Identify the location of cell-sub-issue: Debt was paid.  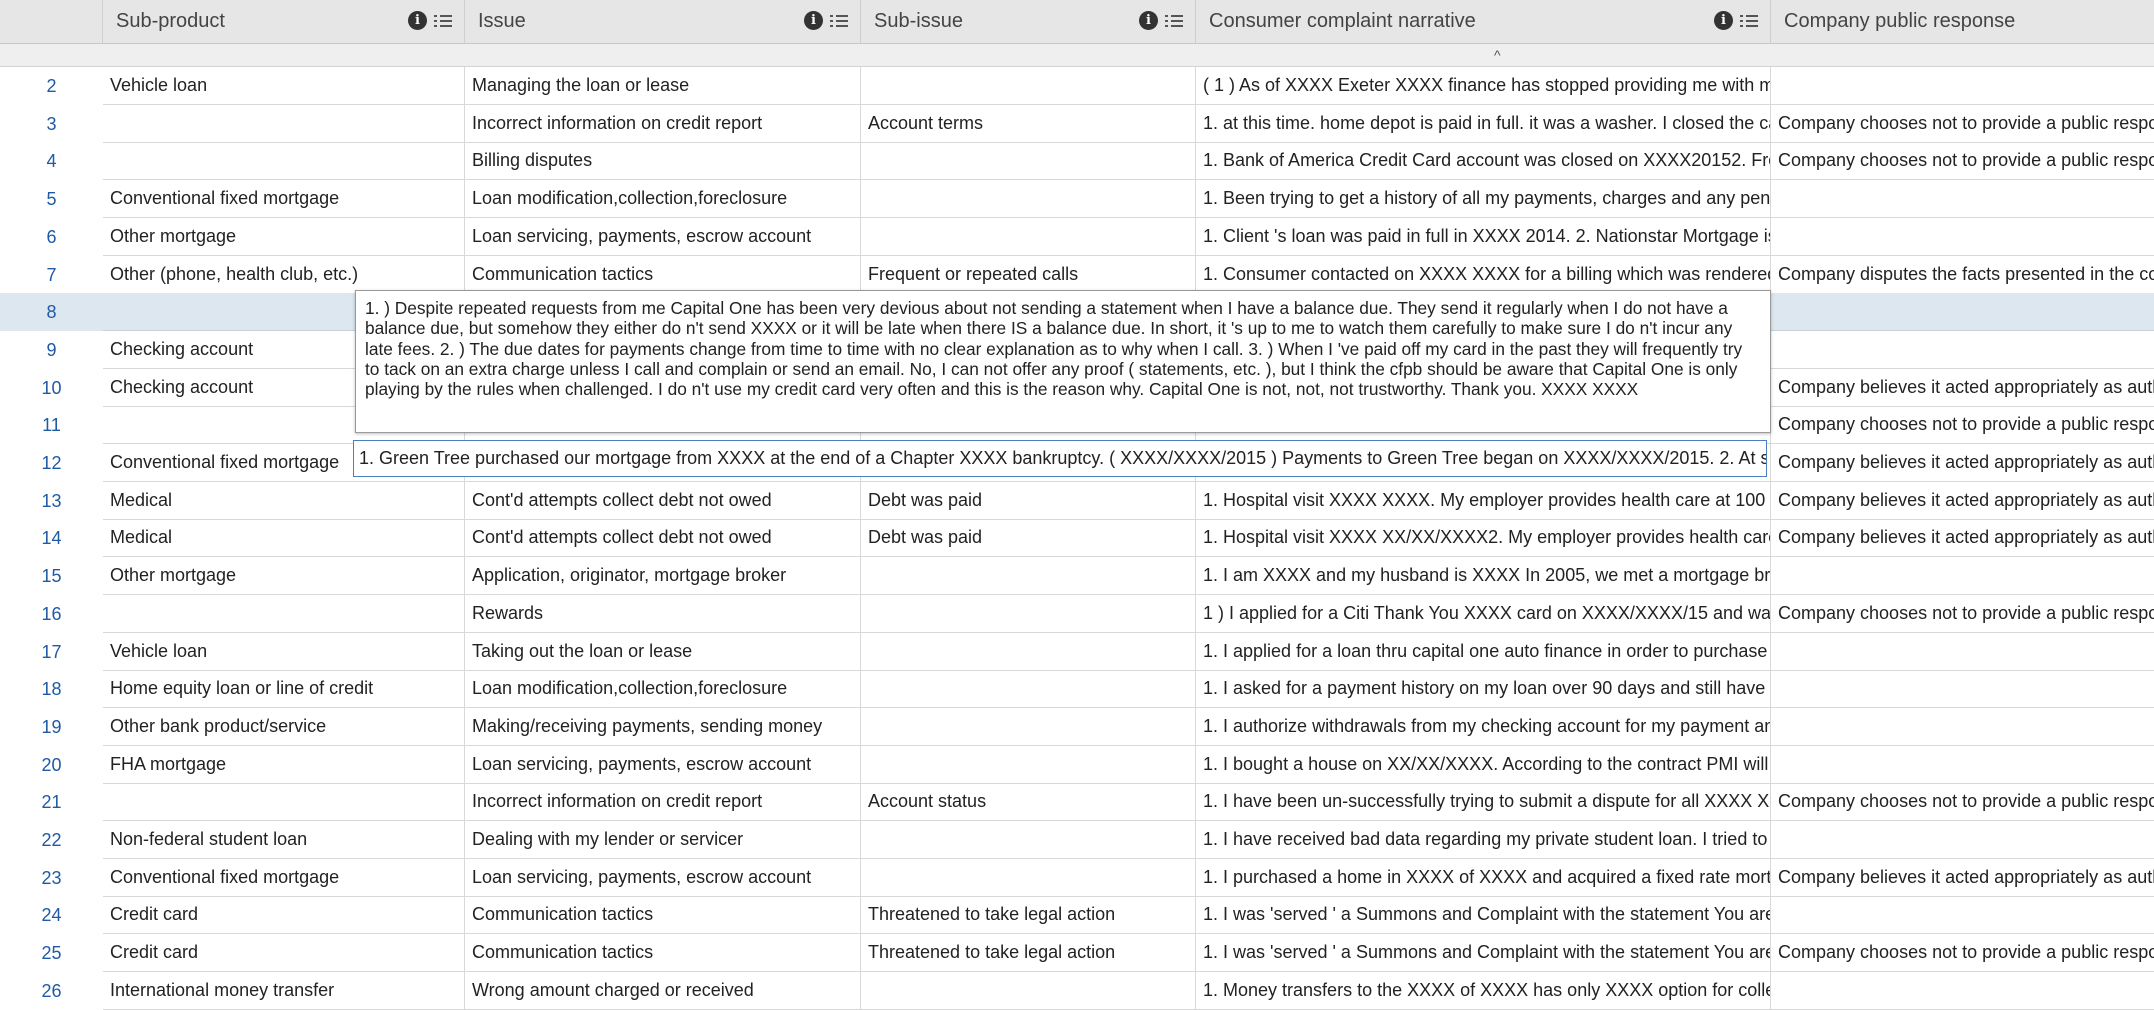
(1028, 538).